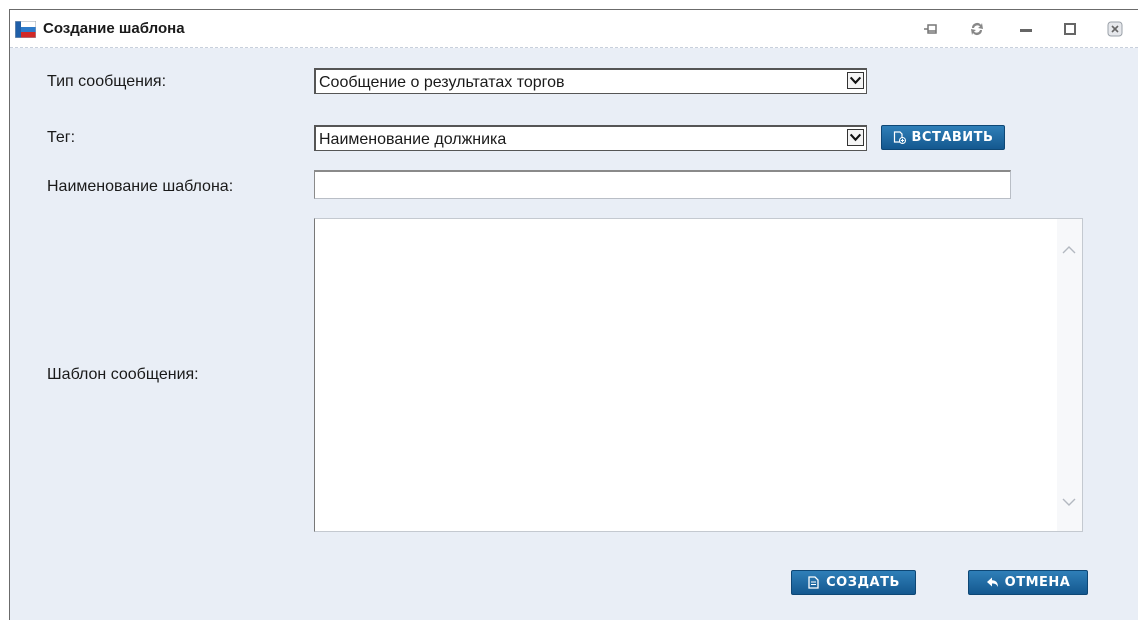 This screenshot has height=620, width=1138. Describe the element at coordinates (1069, 250) in the screenshot. I see `chevron-up-icon` at that location.